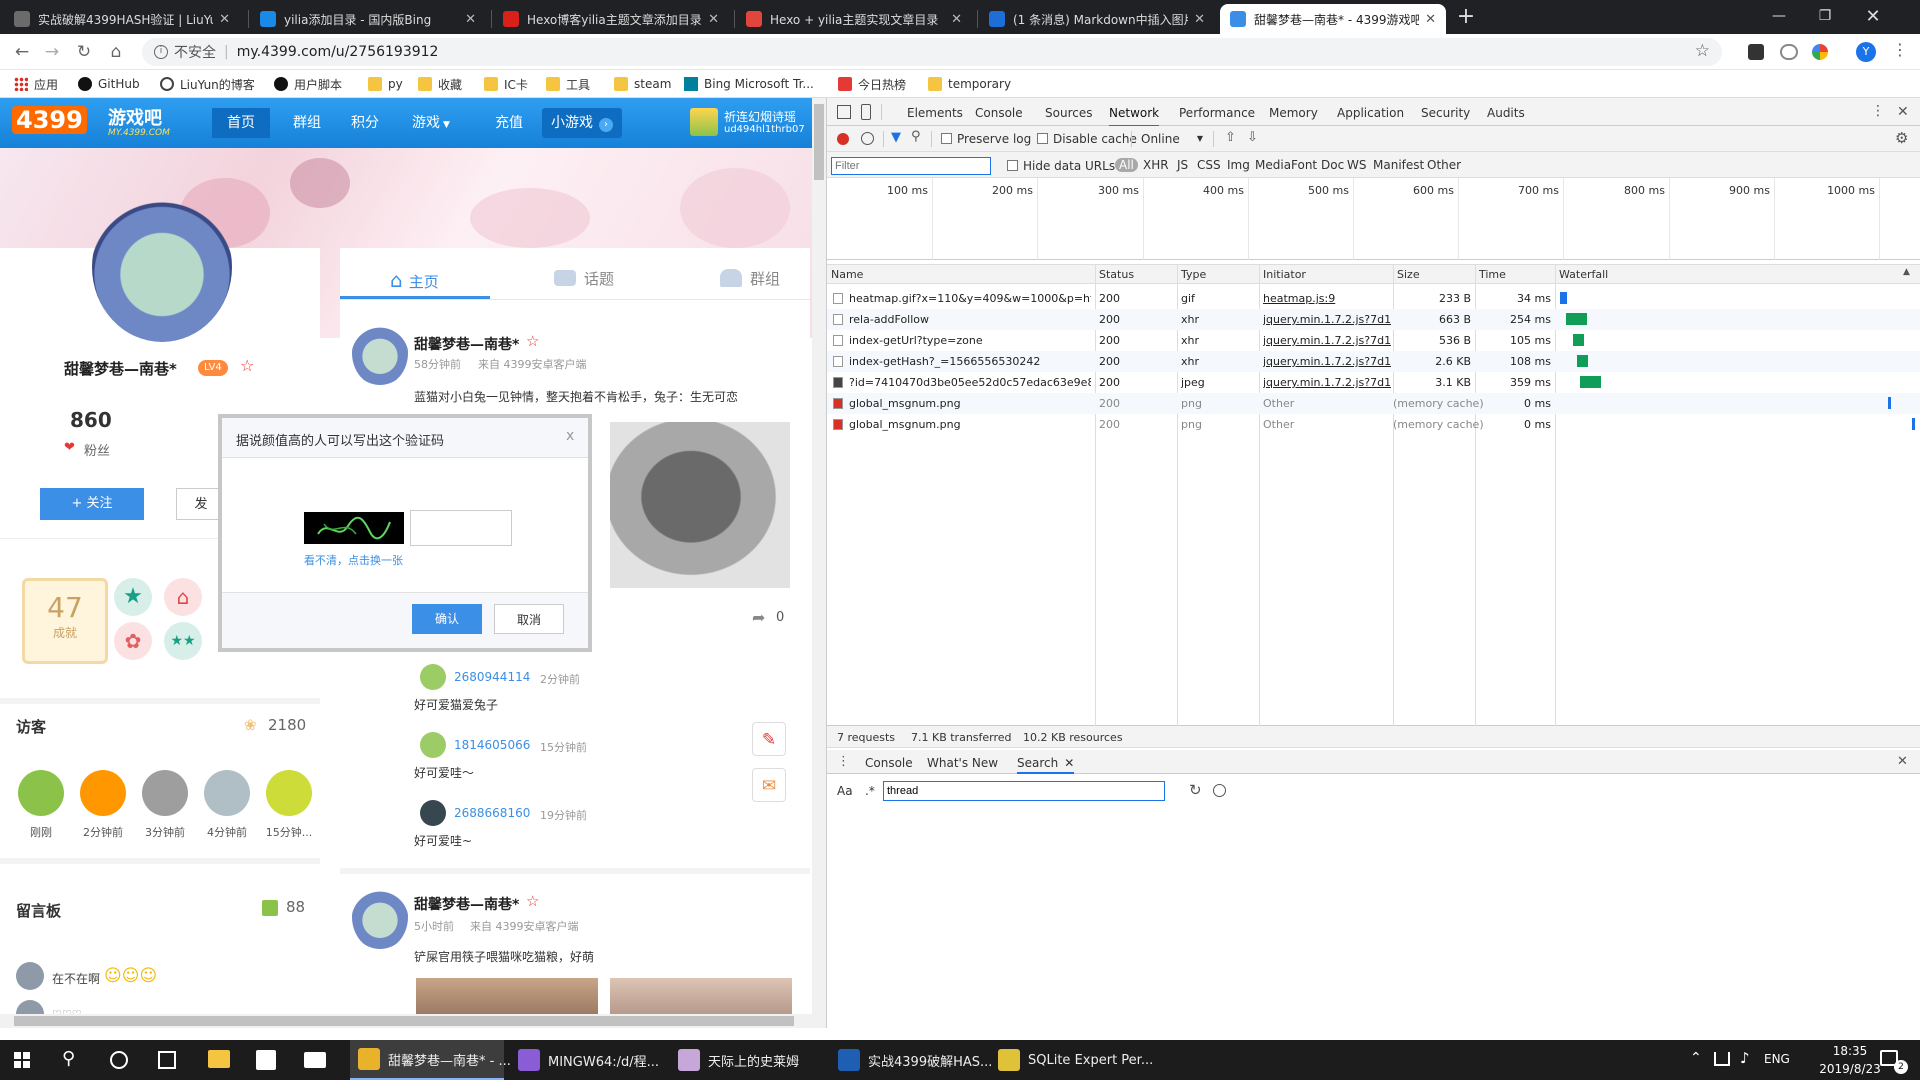  Describe the element at coordinates (916, 136) in the screenshot. I see `search-icon: ⚲` at that location.